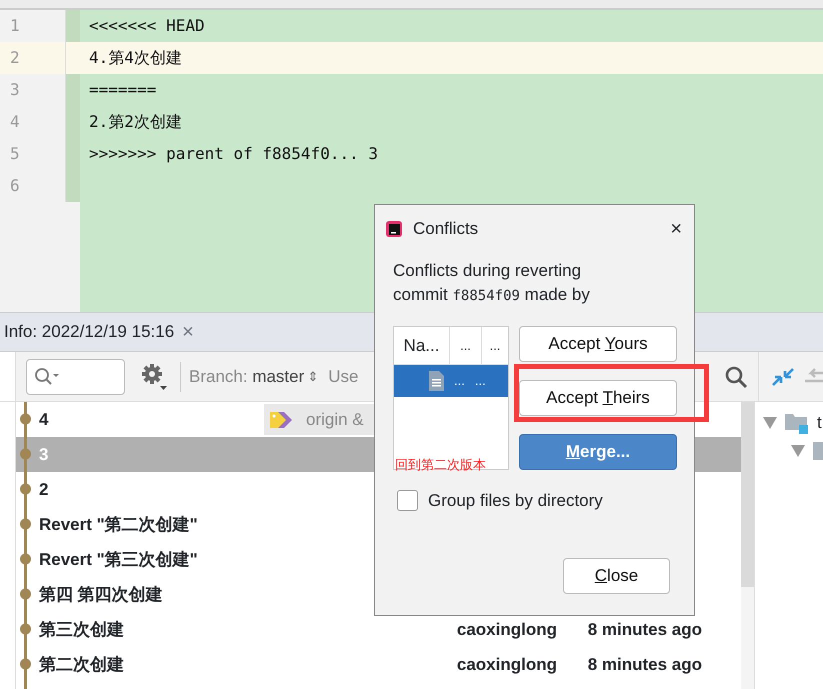 This screenshot has height=689, width=823. I want to click on code-line: 2.第2次创建, so click(135, 121).